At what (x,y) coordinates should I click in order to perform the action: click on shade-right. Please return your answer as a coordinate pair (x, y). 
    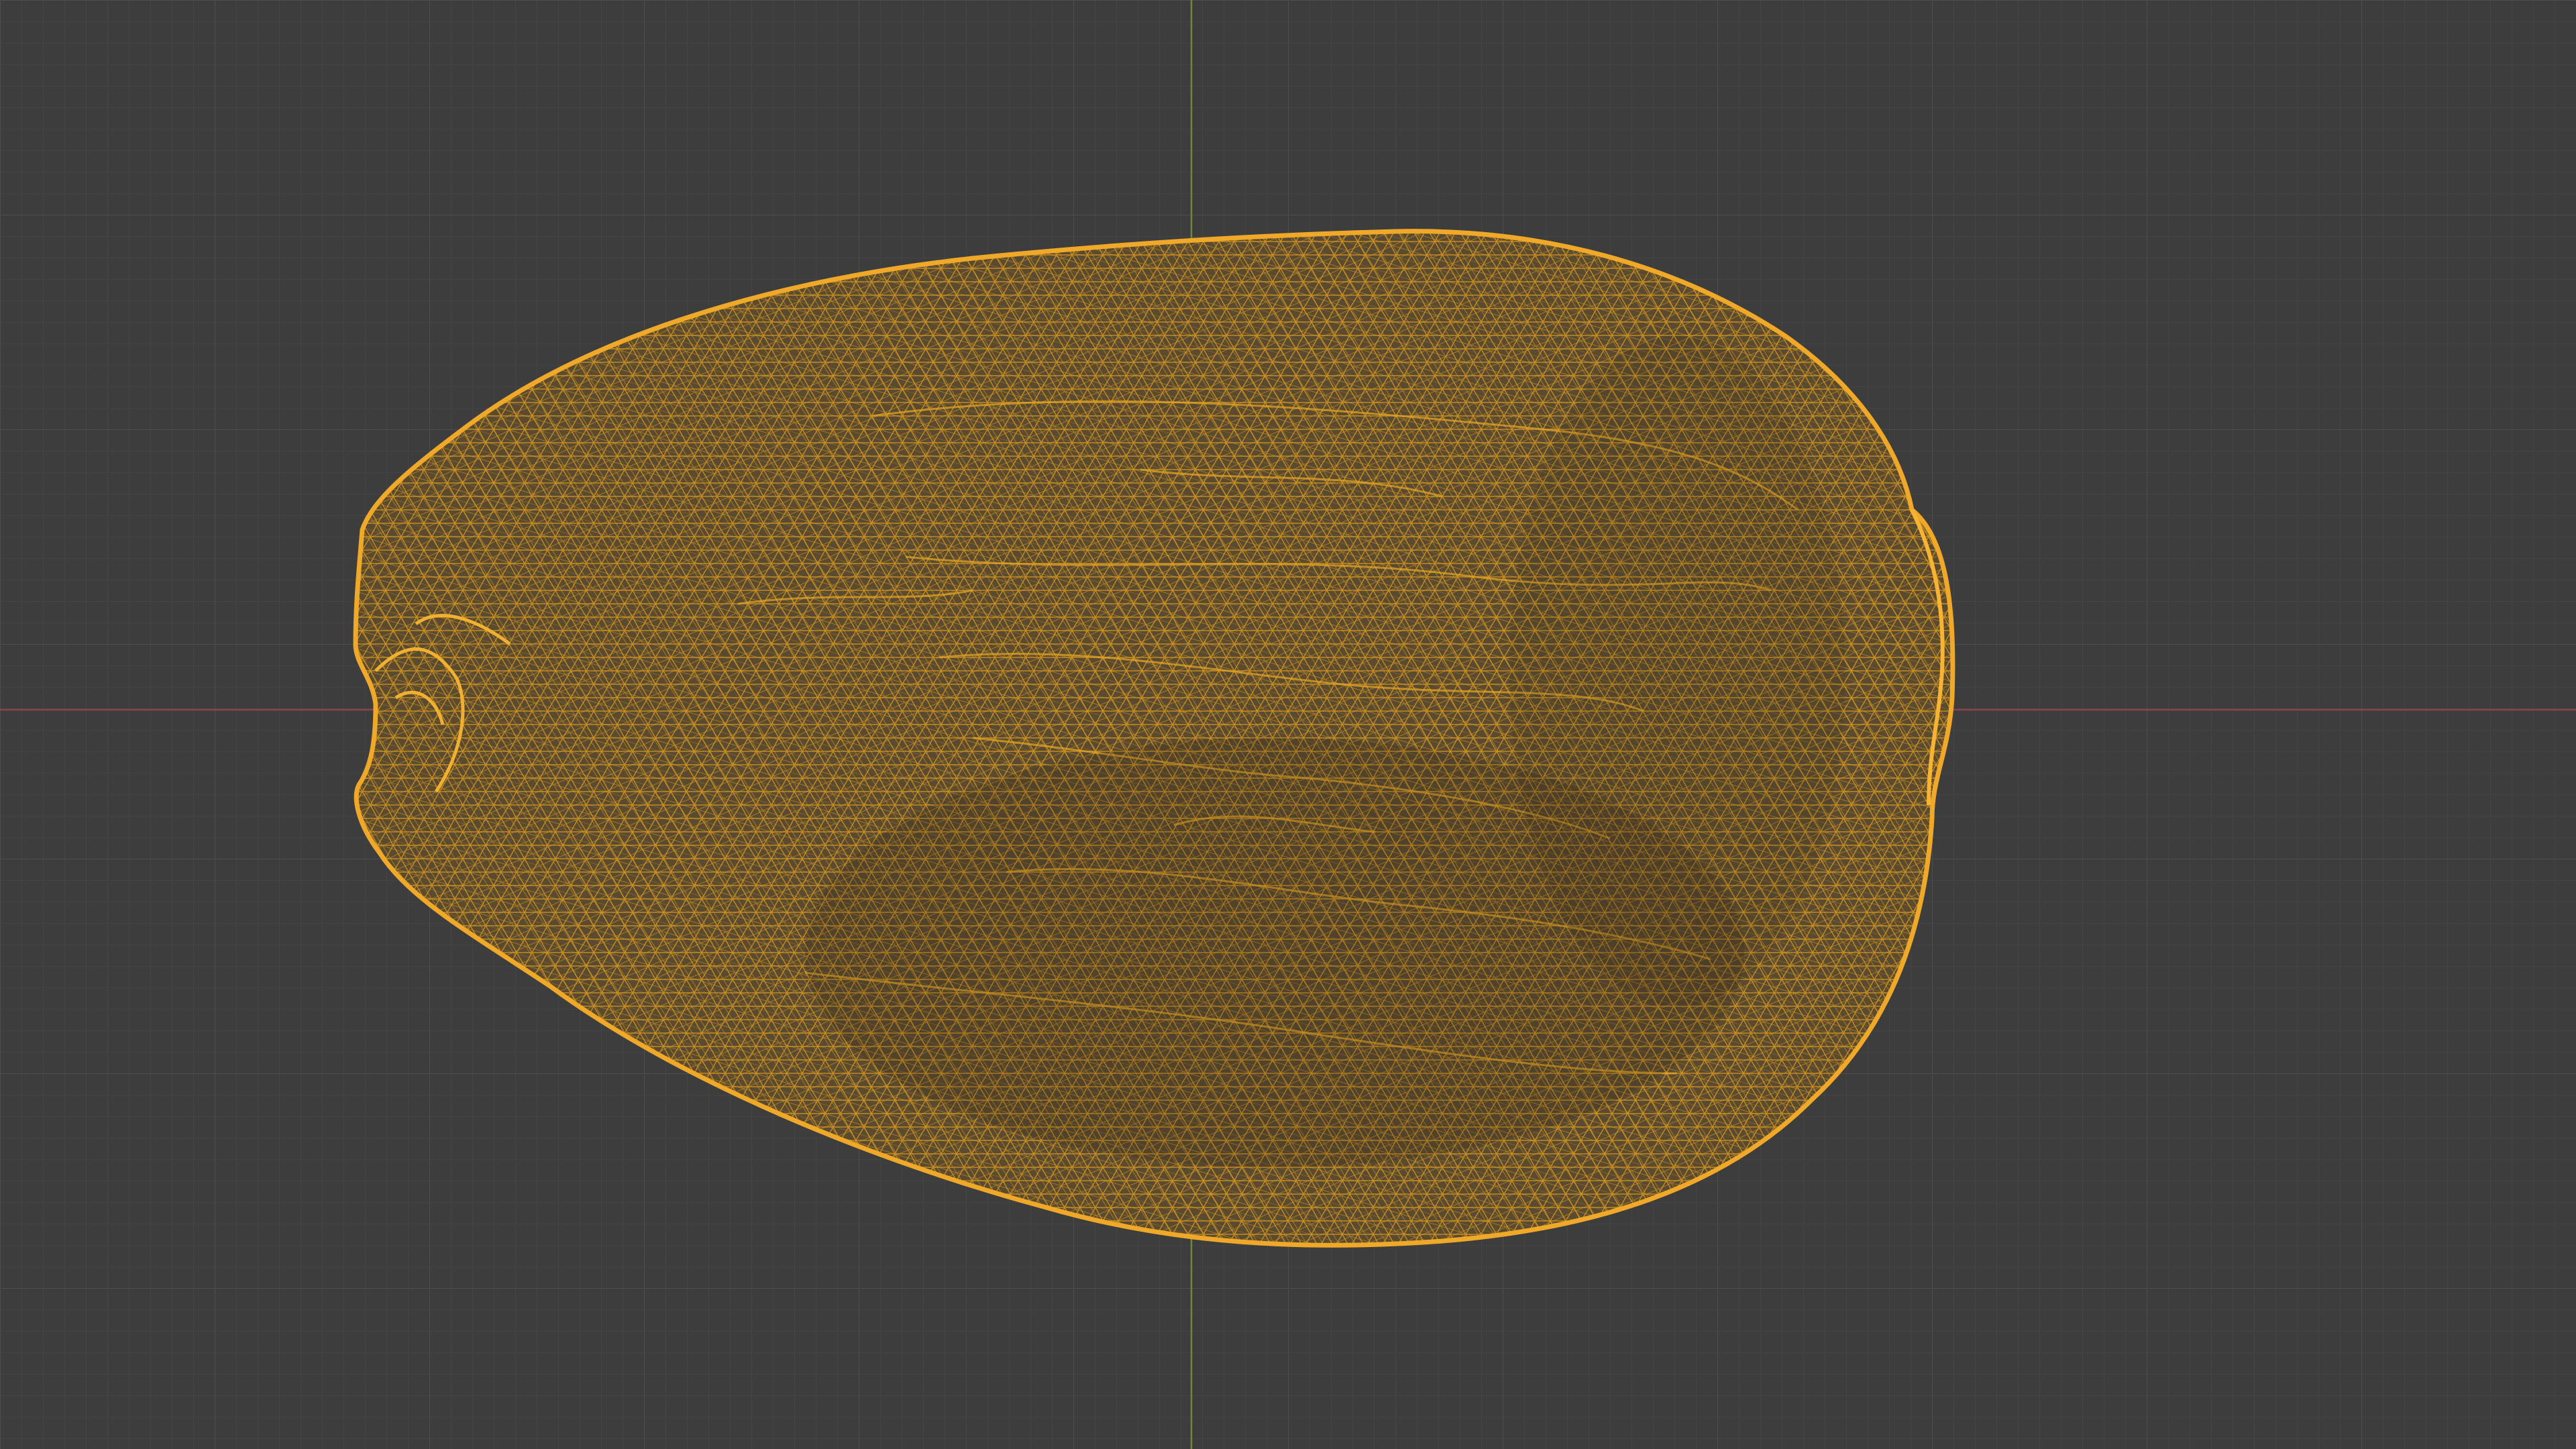
    Looking at the image, I should click on (1677, 670).